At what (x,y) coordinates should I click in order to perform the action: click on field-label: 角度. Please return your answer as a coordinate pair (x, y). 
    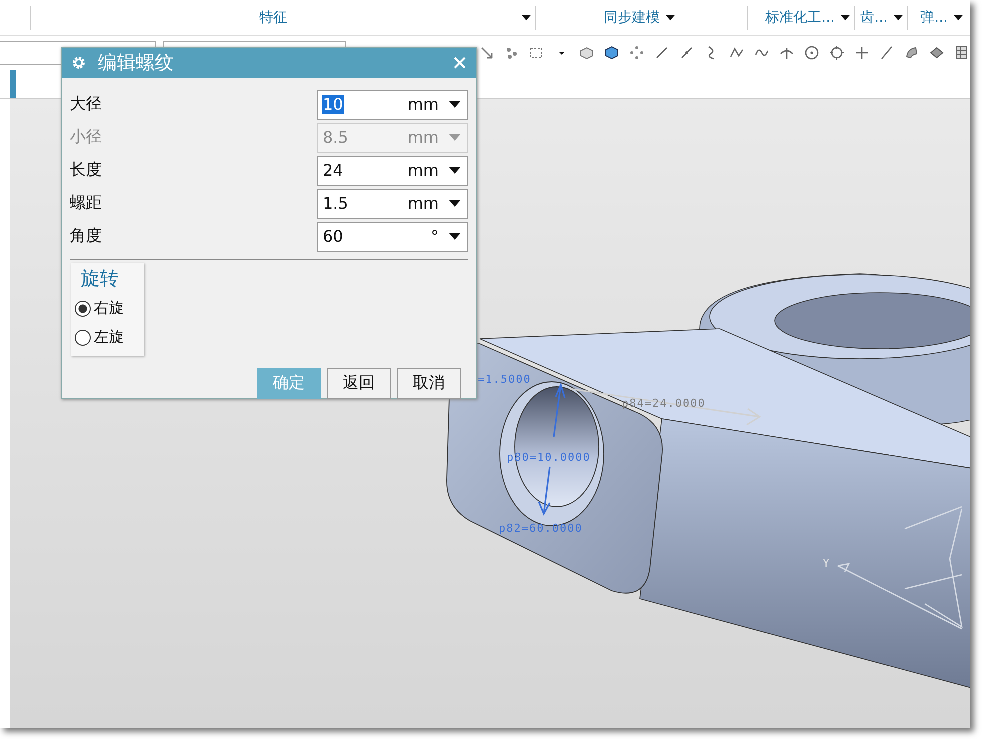
    Looking at the image, I should click on (86, 236).